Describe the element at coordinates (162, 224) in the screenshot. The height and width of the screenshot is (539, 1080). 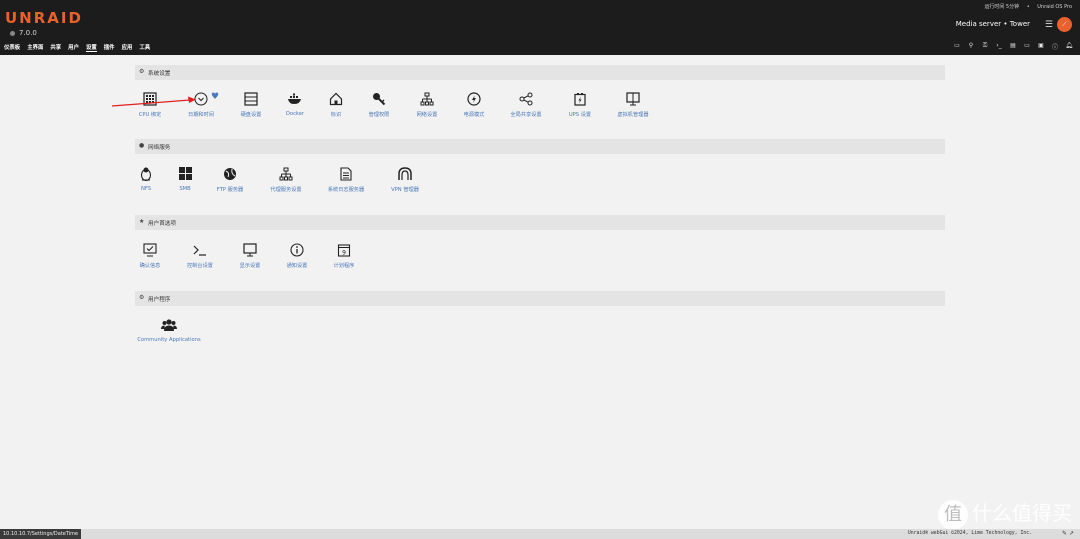
I see `section-title: 用户首选项` at that location.